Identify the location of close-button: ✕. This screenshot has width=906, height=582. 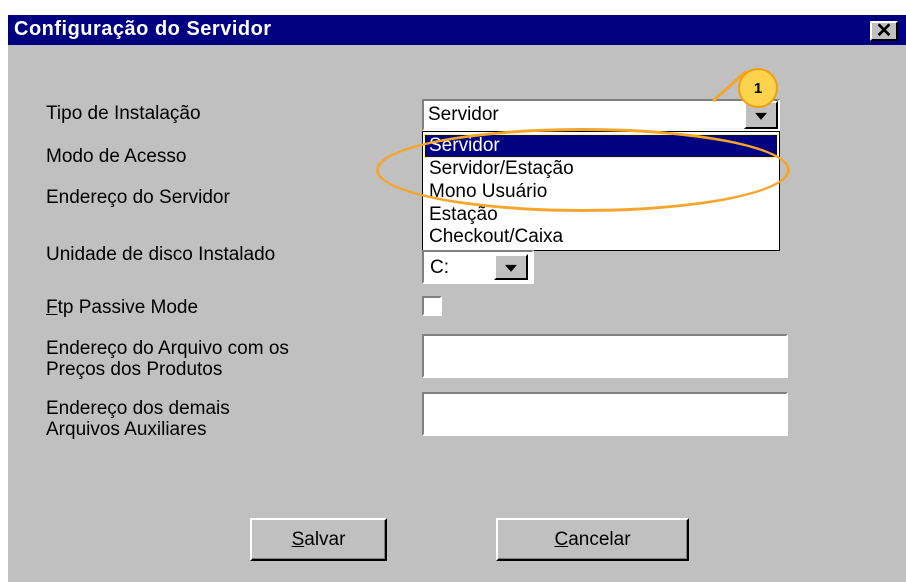
(884, 31).